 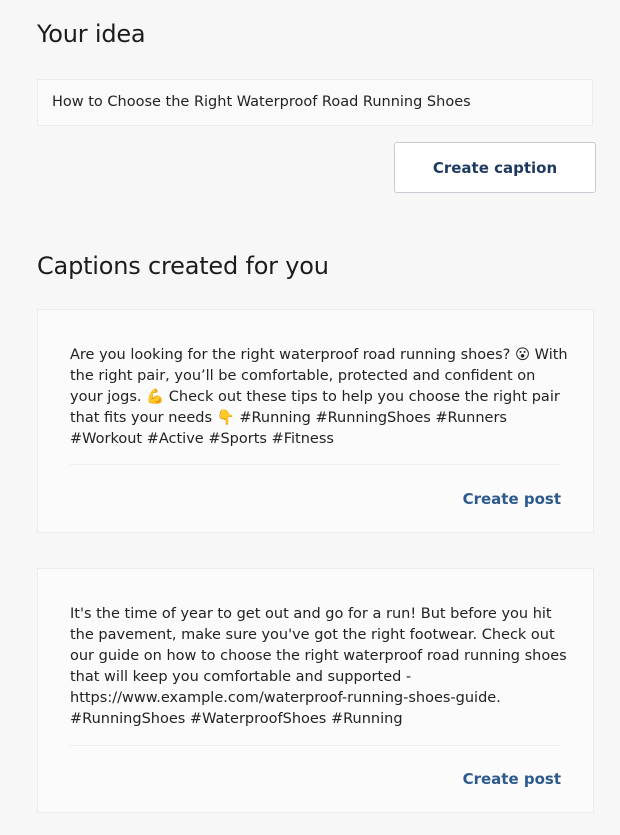 What do you see at coordinates (495, 167) in the screenshot?
I see `create-caption-button: Create caption` at bounding box center [495, 167].